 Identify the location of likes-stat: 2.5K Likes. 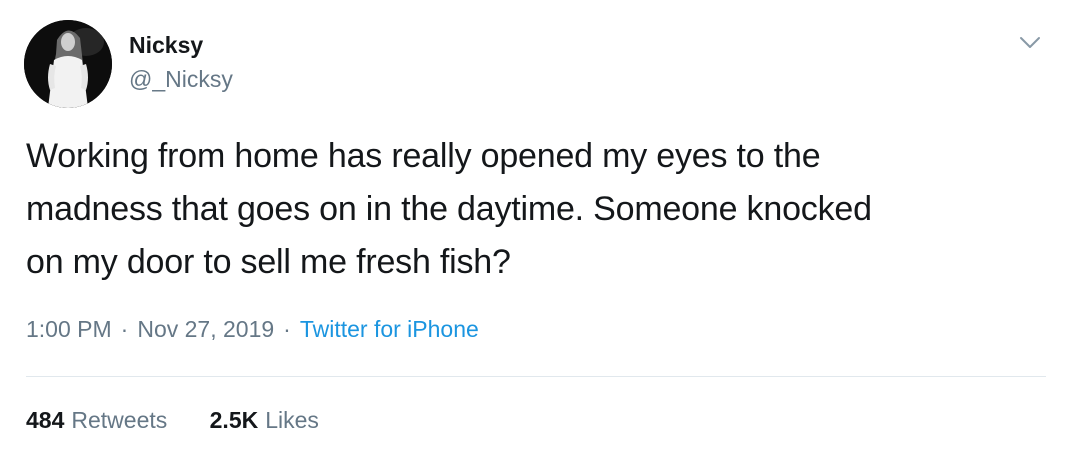
(264, 420).